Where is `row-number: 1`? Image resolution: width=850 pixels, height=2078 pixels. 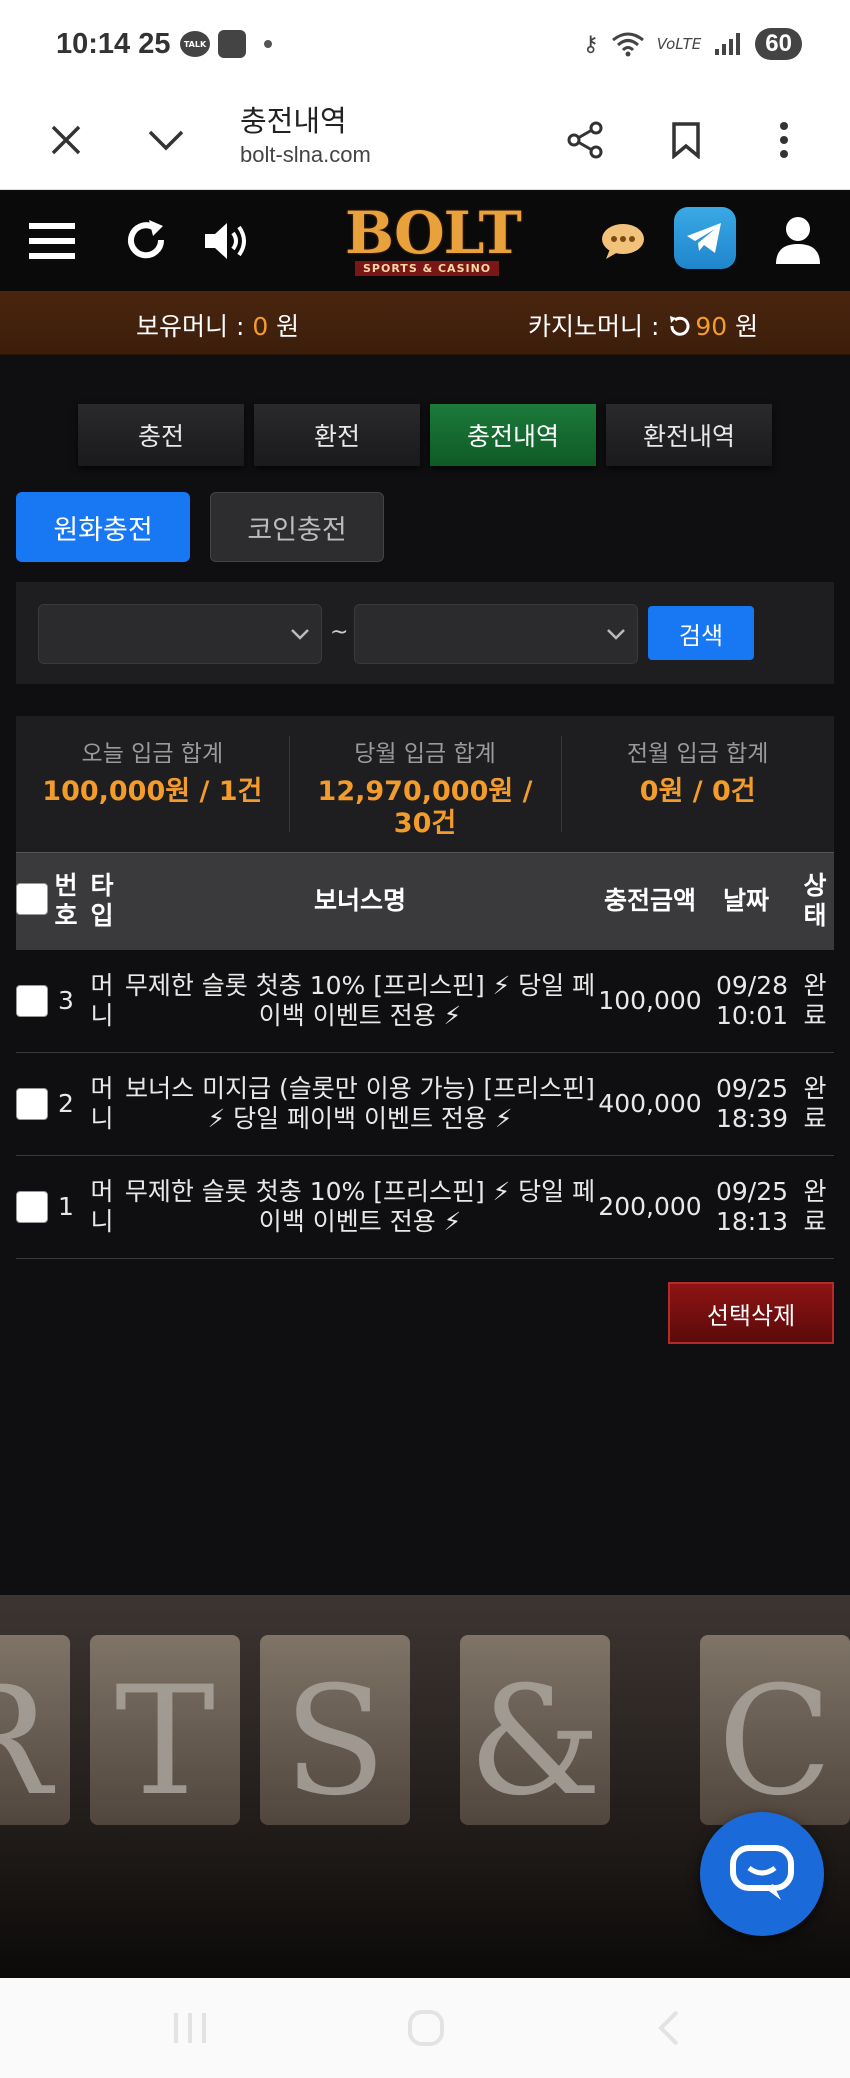 row-number: 1 is located at coordinates (66, 1206).